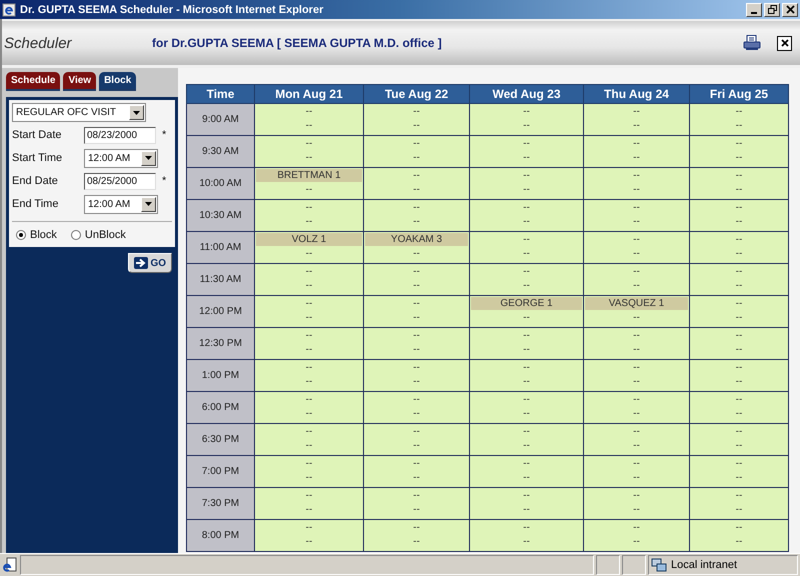 The image size is (800, 576). What do you see at coordinates (636, 303) in the screenshot?
I see `appointment: VASQUEZ 1` at bounding box center [636, 303].